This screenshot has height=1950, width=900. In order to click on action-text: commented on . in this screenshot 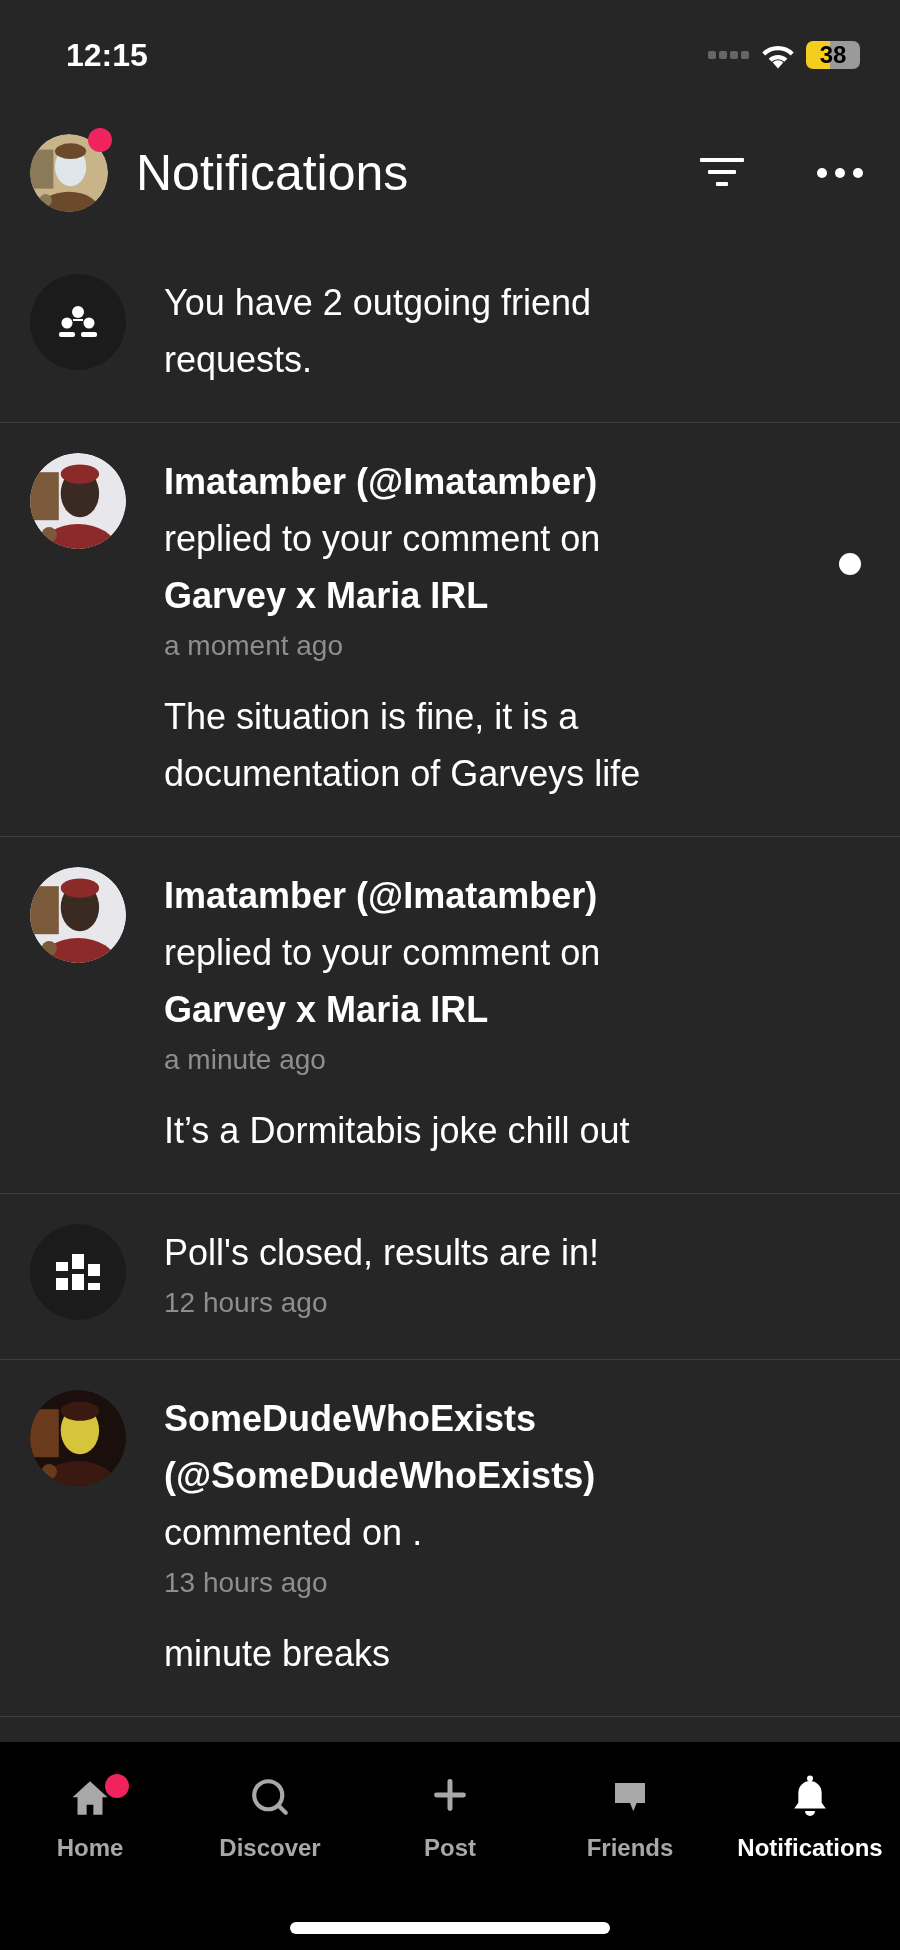, I will do `click(294, 1533)`.